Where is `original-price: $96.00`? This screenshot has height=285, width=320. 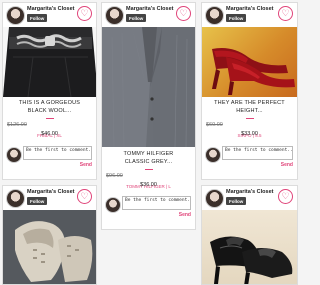 original-price: $96.00 is located at coordinates (114, 176).